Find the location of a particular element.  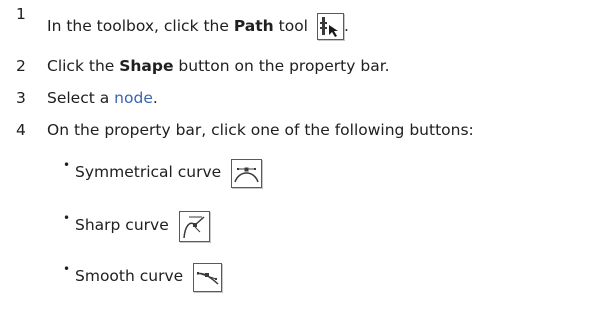

step-text-before: In the toolbox, click the is located at coordinates (140, 25).